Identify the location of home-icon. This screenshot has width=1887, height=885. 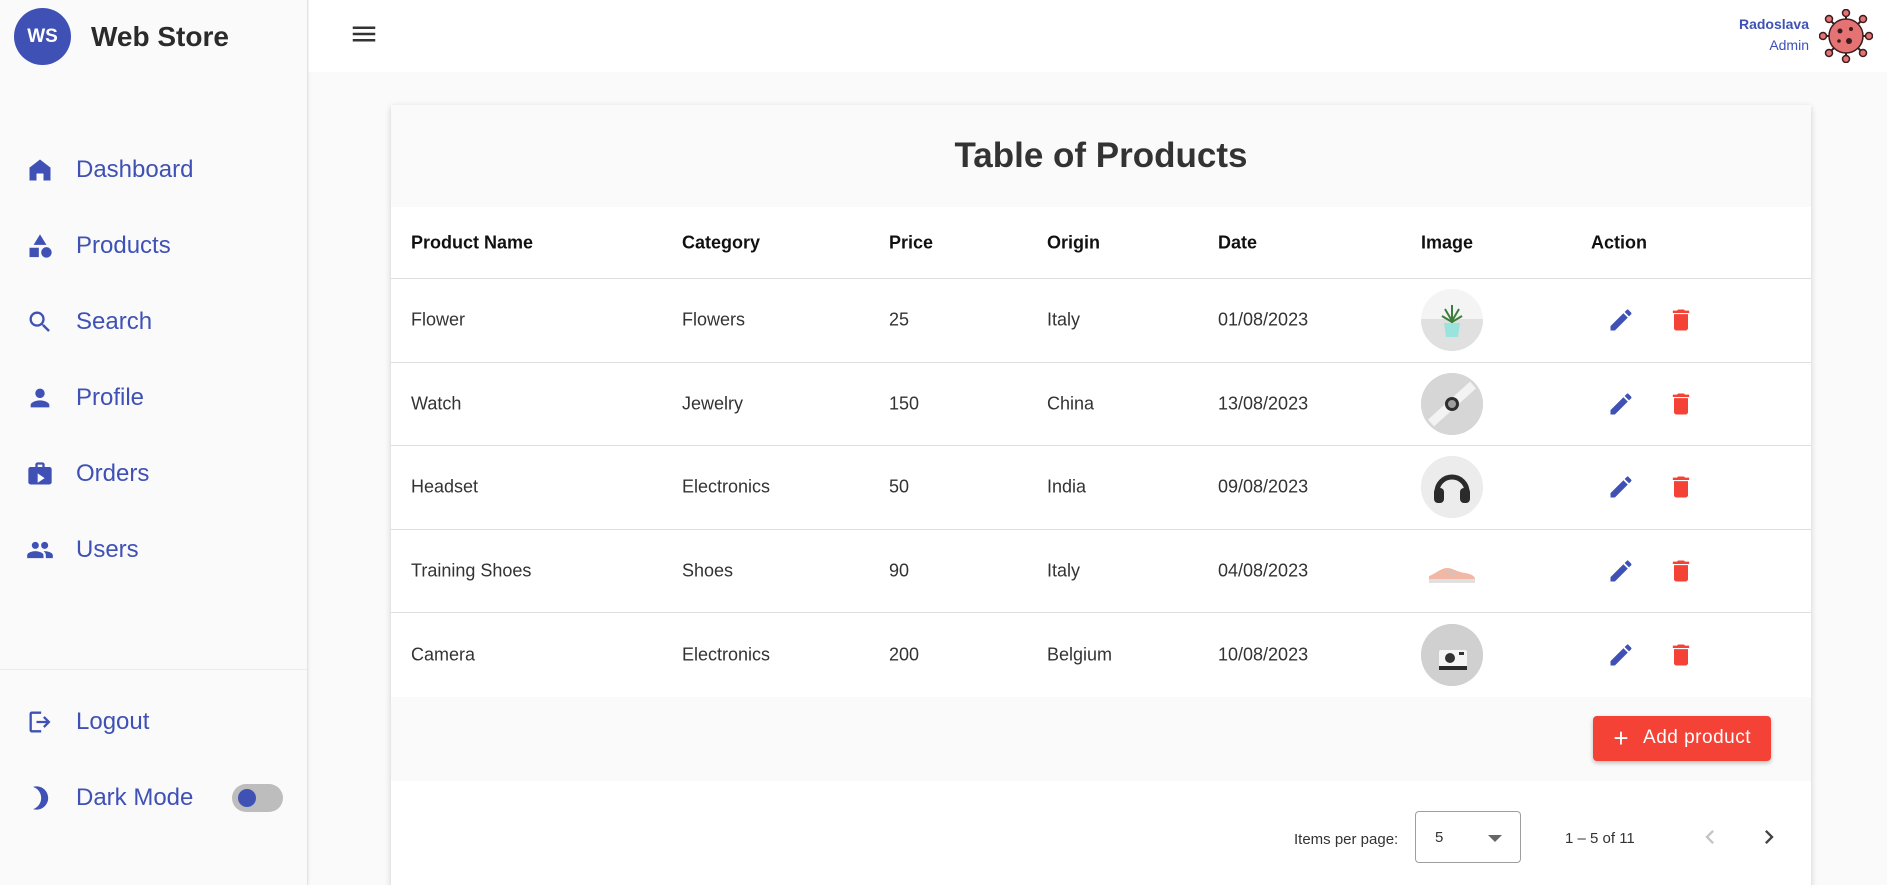
(40, 170).